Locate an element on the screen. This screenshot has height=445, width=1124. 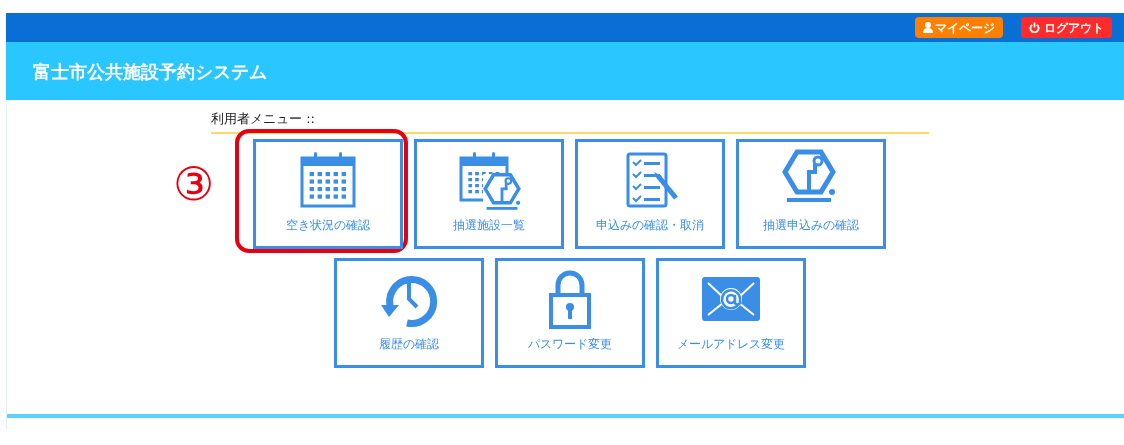
menu-heading: 利用者メニュー :: is located at coordinates (263, 118).